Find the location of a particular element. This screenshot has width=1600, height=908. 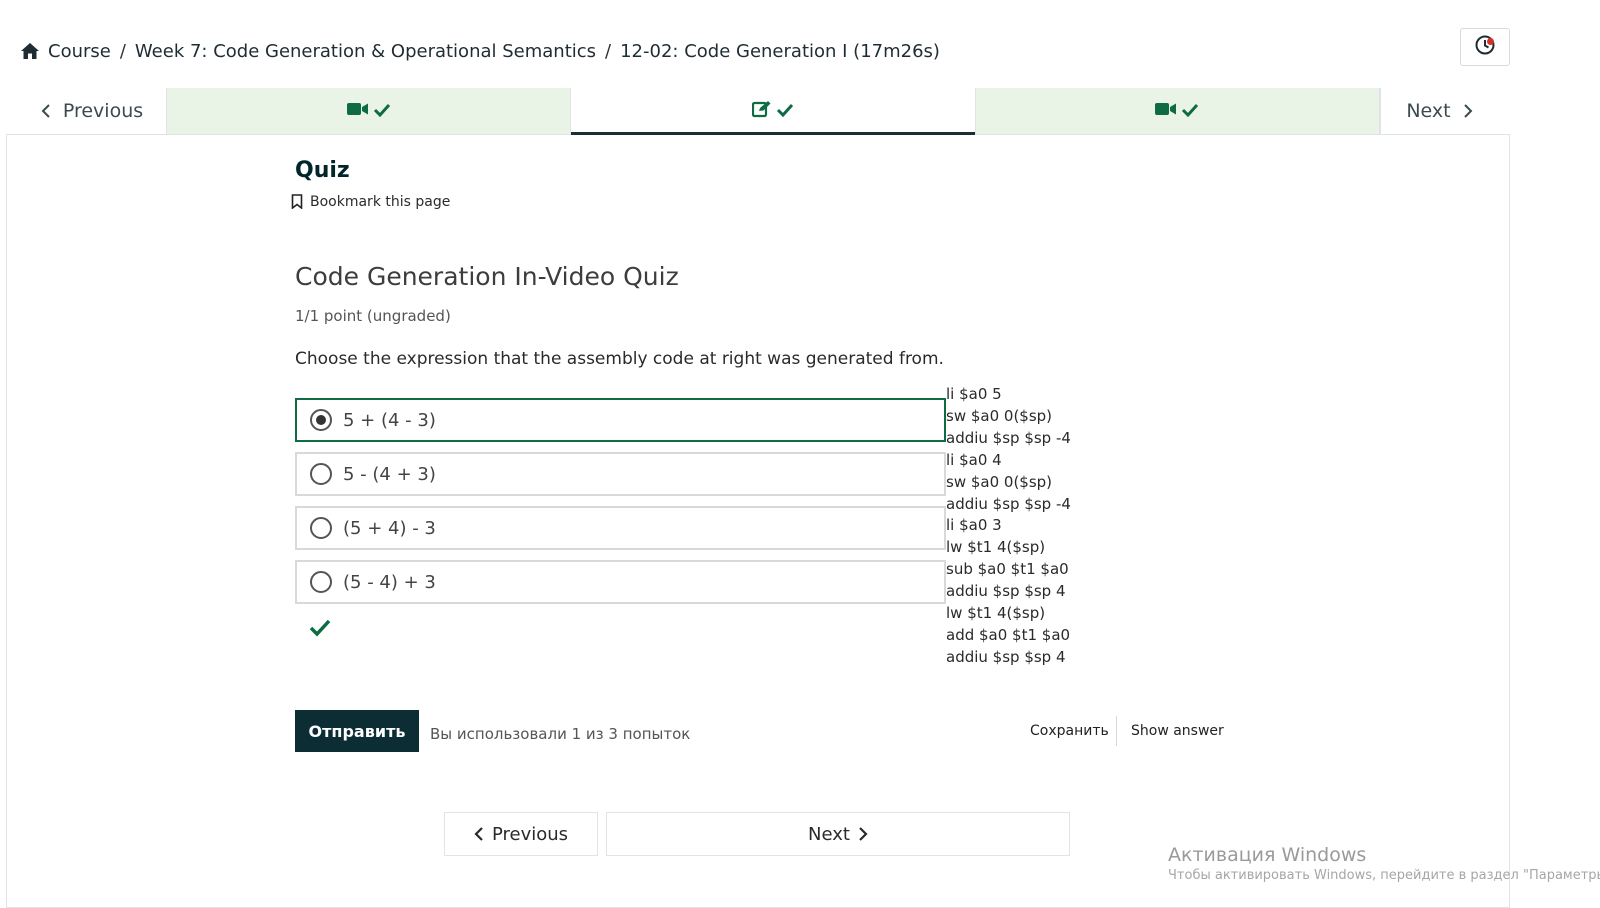

history-button is located at coordinates (1485, 47).